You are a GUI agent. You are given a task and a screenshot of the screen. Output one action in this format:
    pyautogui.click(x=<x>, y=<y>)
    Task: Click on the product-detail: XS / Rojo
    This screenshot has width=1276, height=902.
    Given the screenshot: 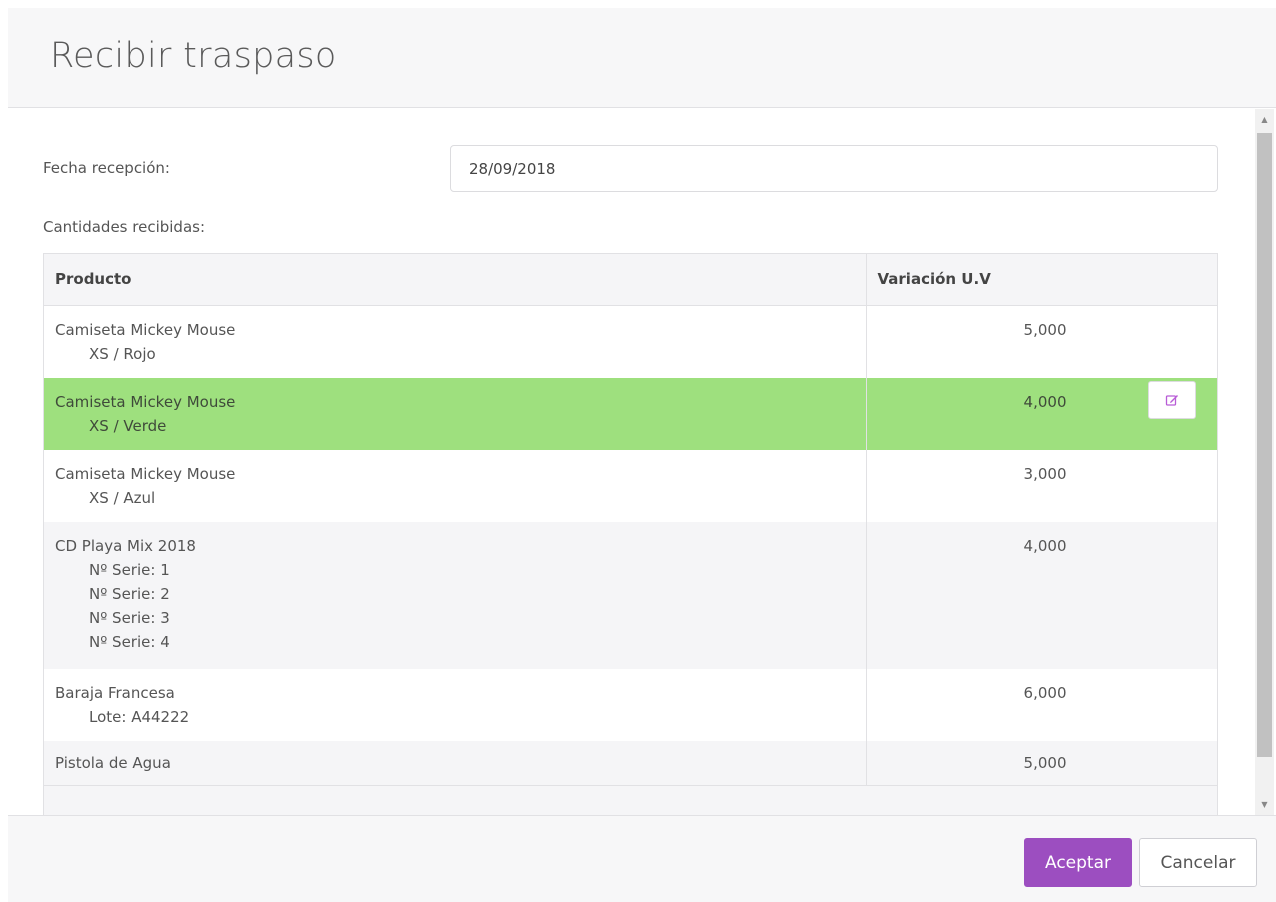 What is the action you would take?
    pyautogui.click(x=122, y=353)
    